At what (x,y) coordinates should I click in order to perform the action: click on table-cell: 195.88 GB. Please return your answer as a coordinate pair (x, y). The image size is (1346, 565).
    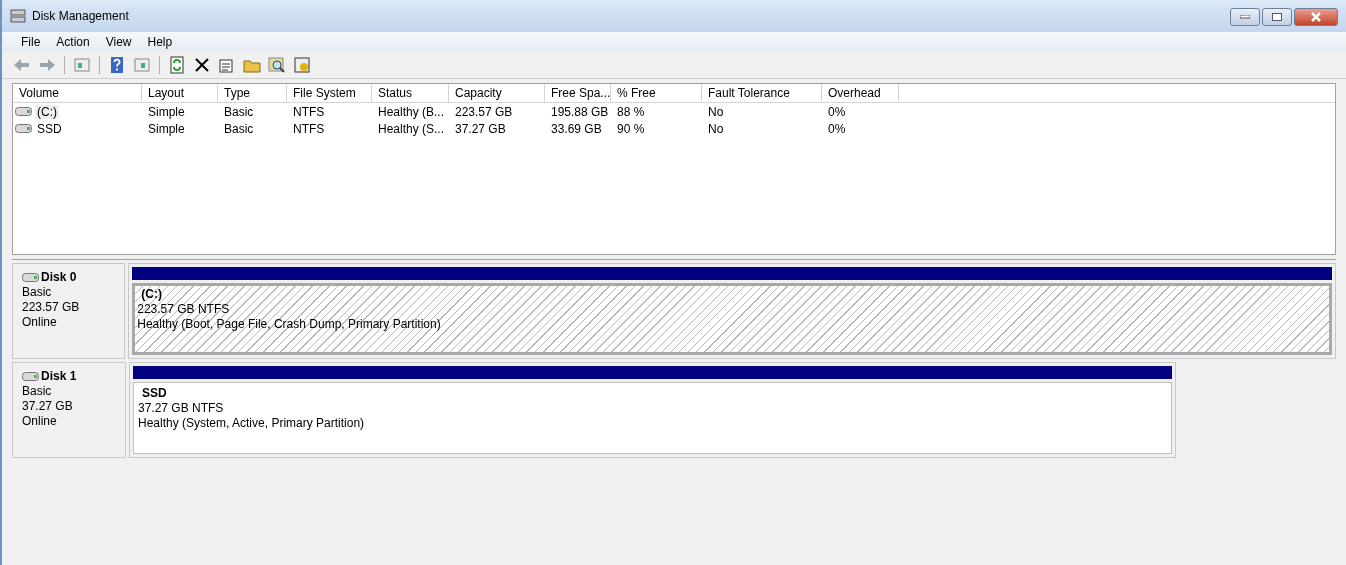
    Looking at the image, I should click on (580, 111).